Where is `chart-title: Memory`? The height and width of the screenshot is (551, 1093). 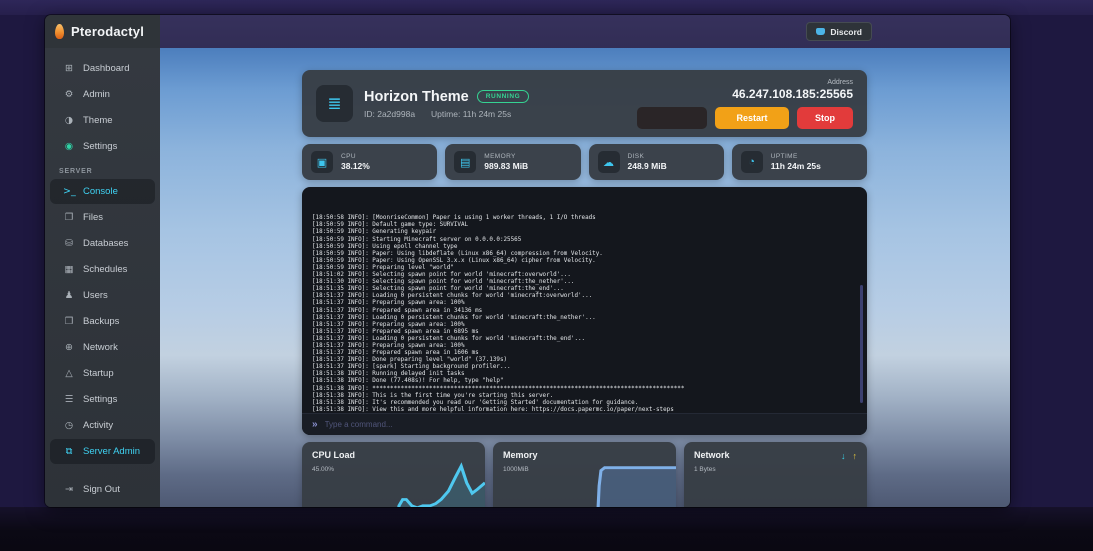 chart-title: Memory is located at coordinates (520, 455).